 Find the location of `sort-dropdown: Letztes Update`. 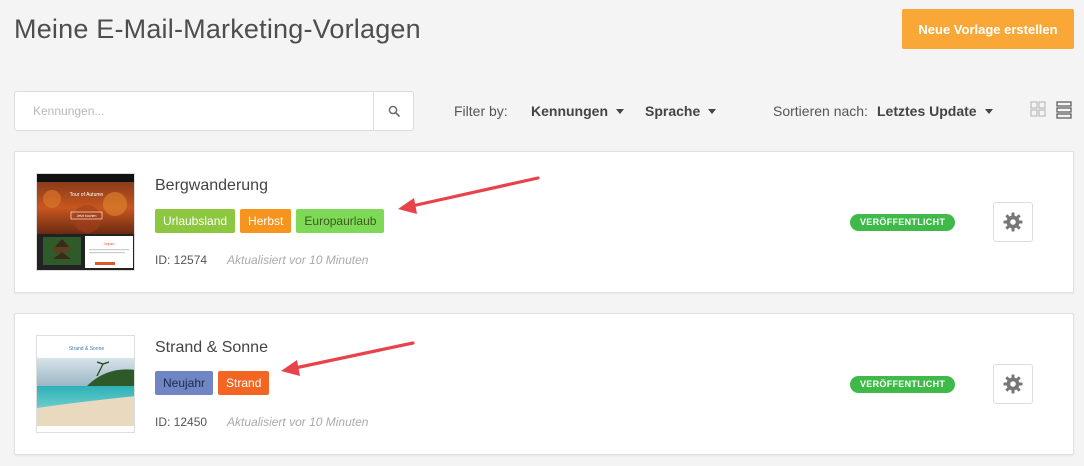

sort-dropdown: Letztes Update is located at coordinates (935, 111).